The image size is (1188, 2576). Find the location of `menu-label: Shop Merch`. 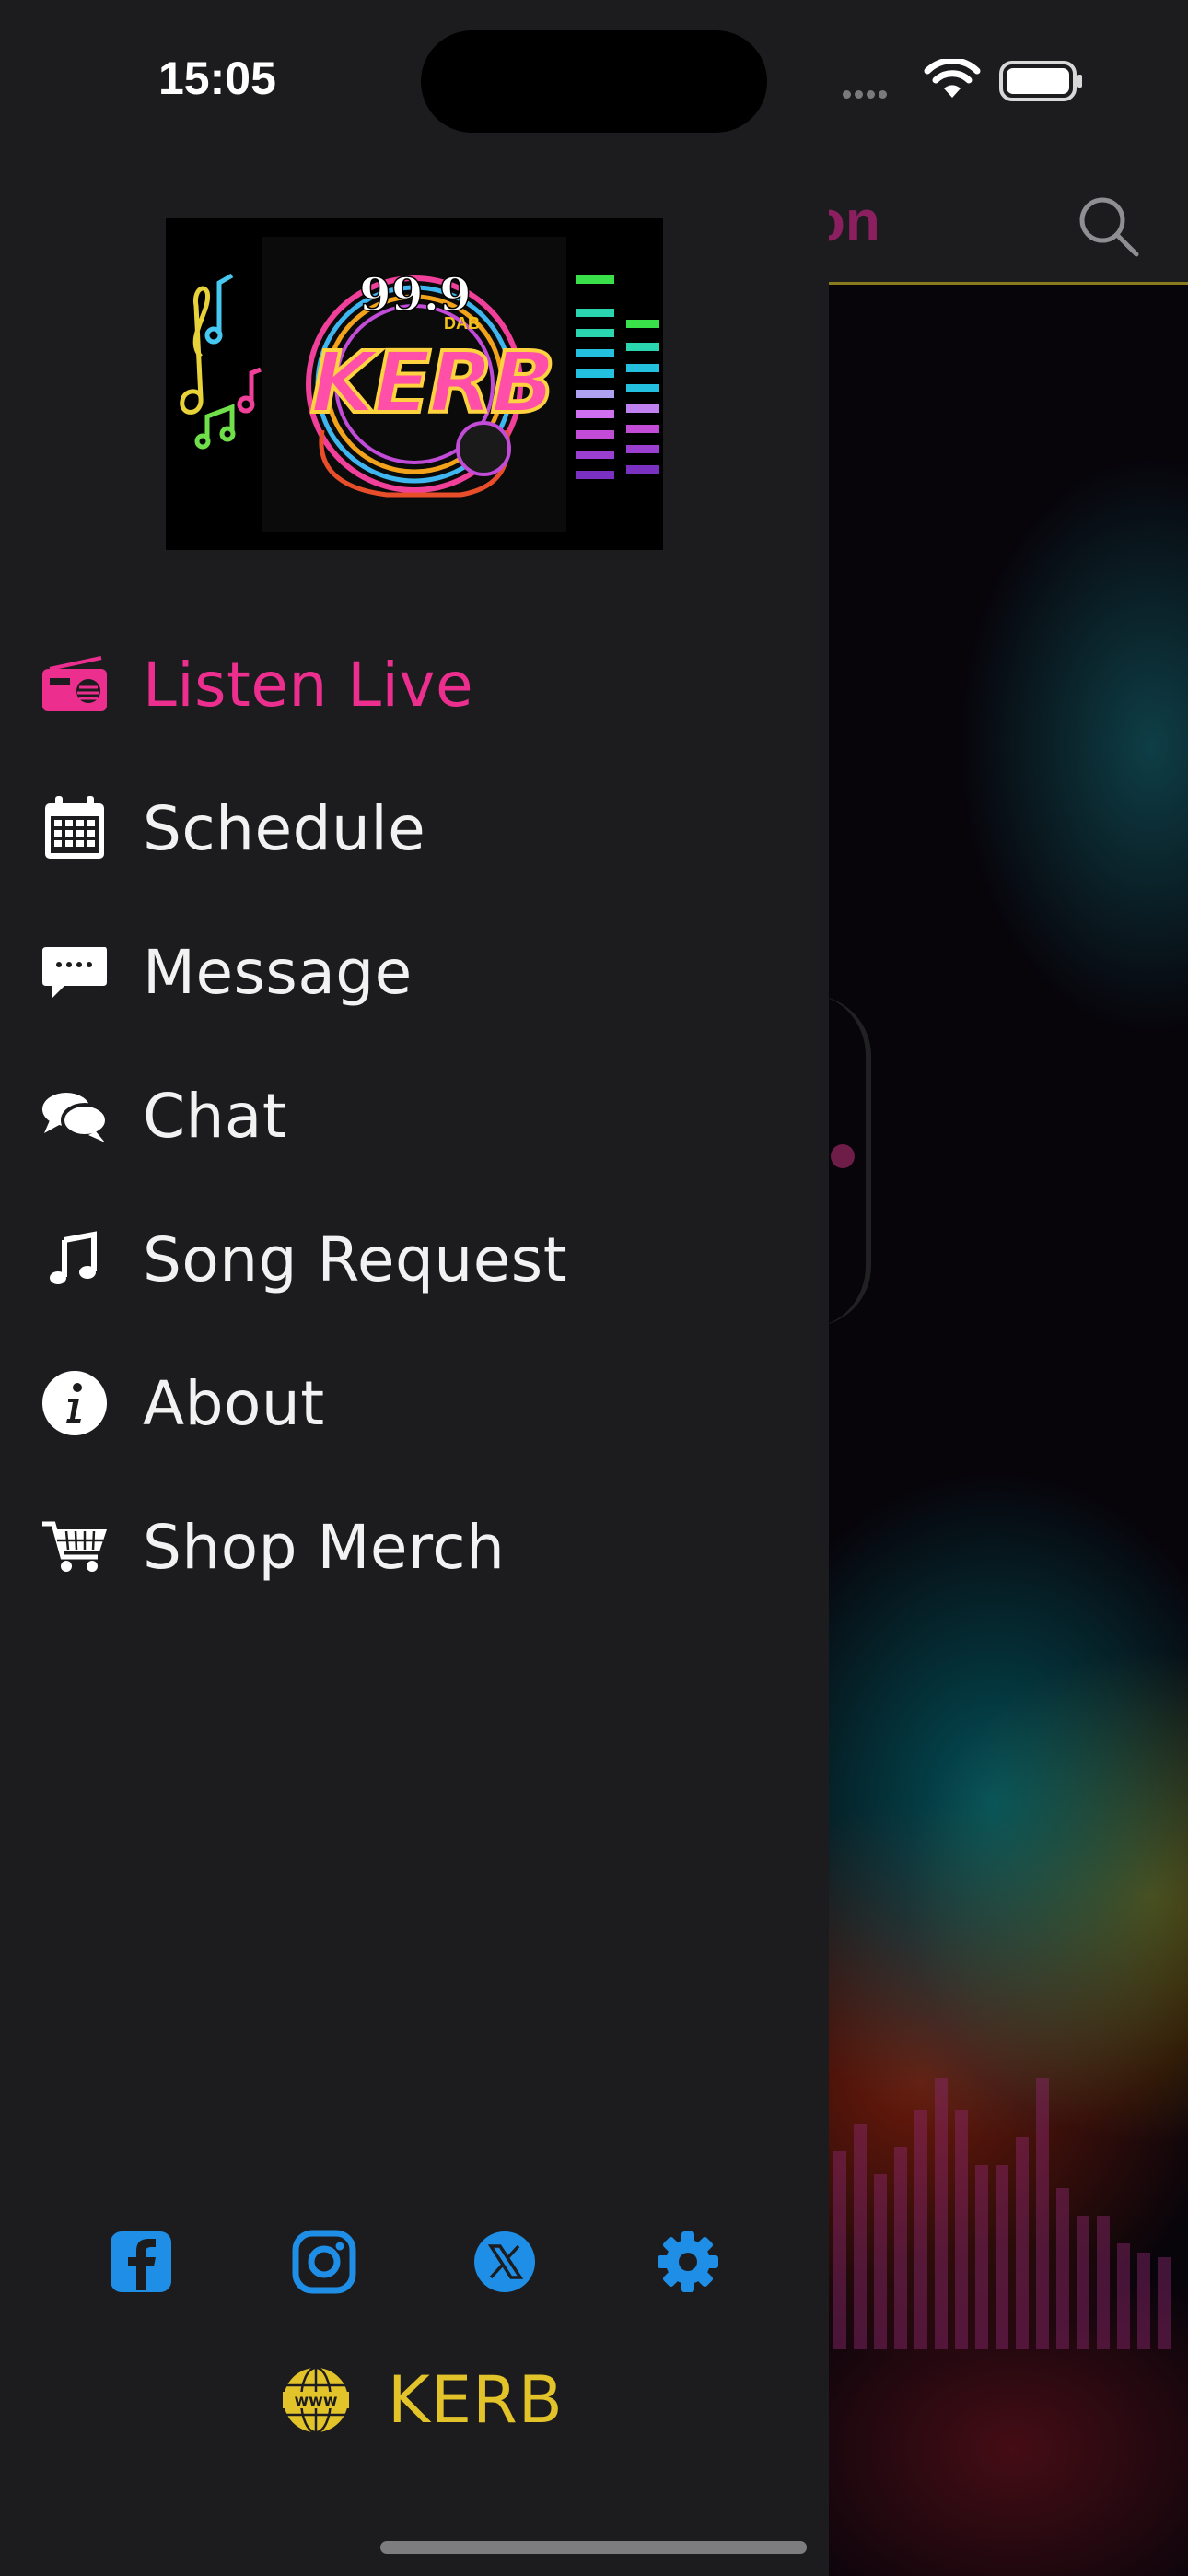

menu-label: Shop Merch is located at coordinates (324, 1547).